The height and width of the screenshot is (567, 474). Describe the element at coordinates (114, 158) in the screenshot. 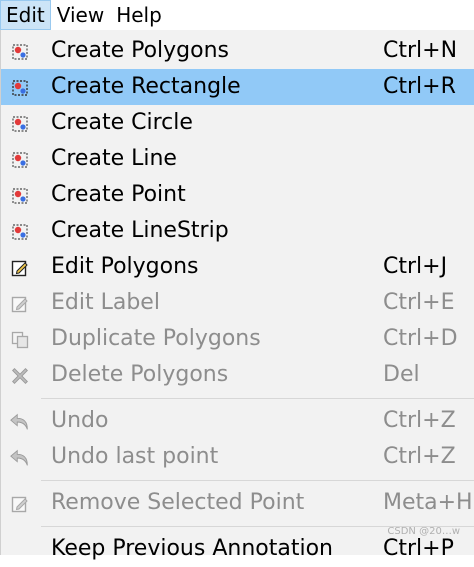

I see `menu-item-label: Create Line` at that location.